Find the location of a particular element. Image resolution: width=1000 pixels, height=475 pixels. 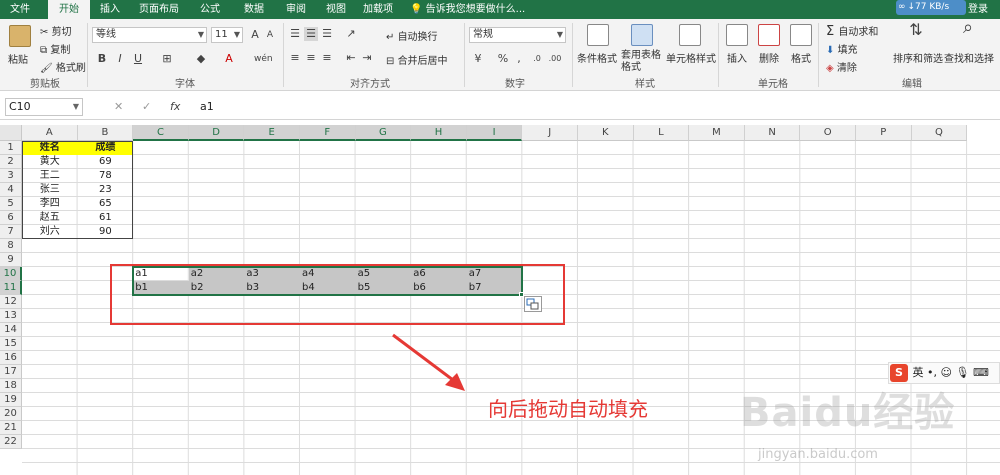

row-header: 20 is located at coordinates (11, 414).